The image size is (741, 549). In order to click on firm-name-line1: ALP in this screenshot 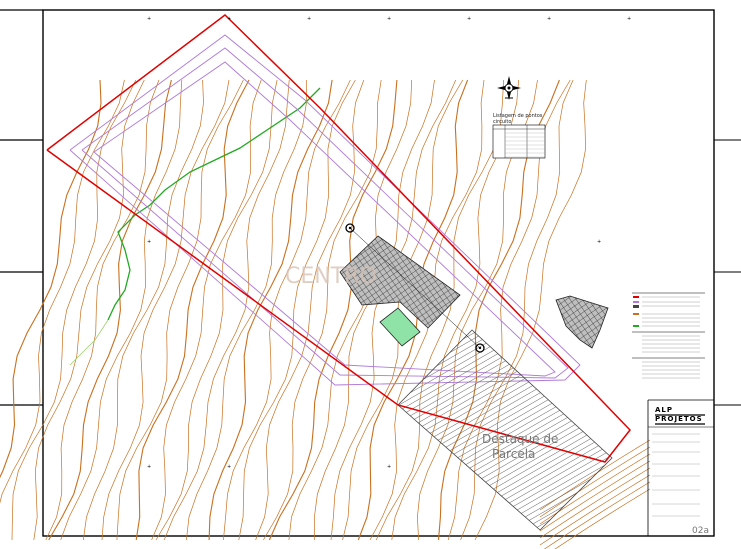, I will do `click(664, 410)`.